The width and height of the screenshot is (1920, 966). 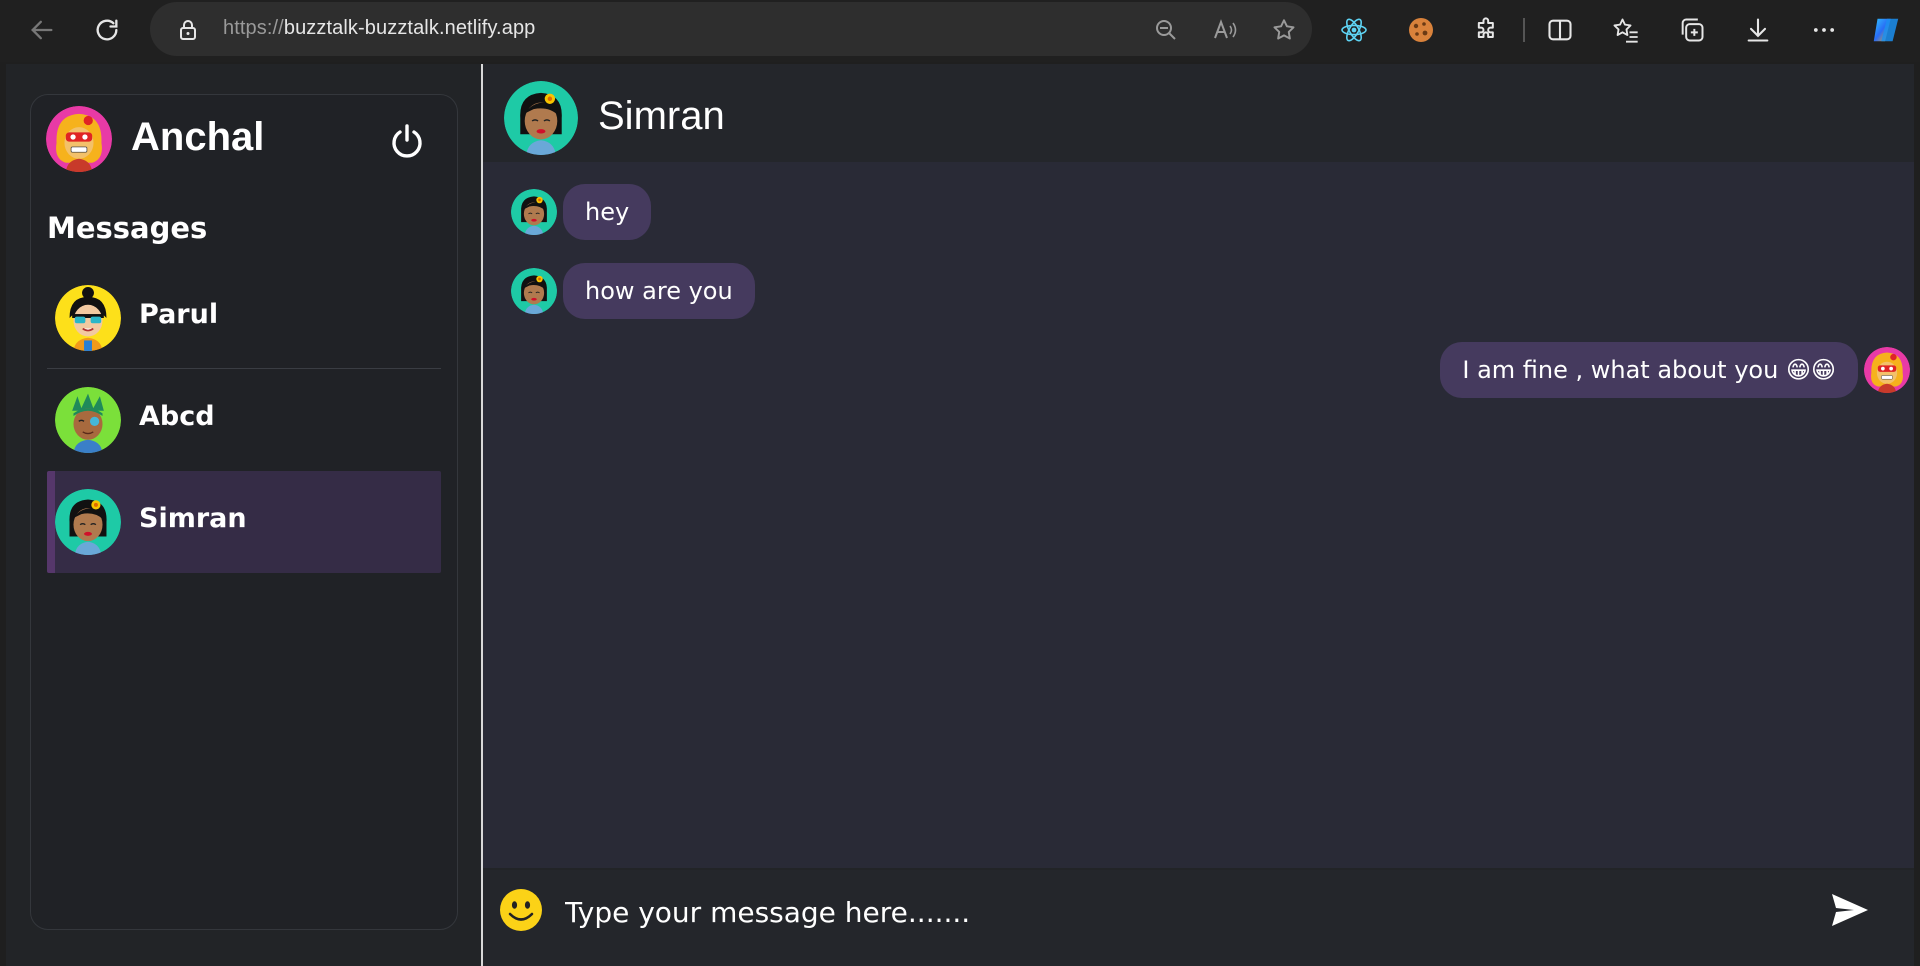 I want to click on send-button, so click(x=1852, y=914).